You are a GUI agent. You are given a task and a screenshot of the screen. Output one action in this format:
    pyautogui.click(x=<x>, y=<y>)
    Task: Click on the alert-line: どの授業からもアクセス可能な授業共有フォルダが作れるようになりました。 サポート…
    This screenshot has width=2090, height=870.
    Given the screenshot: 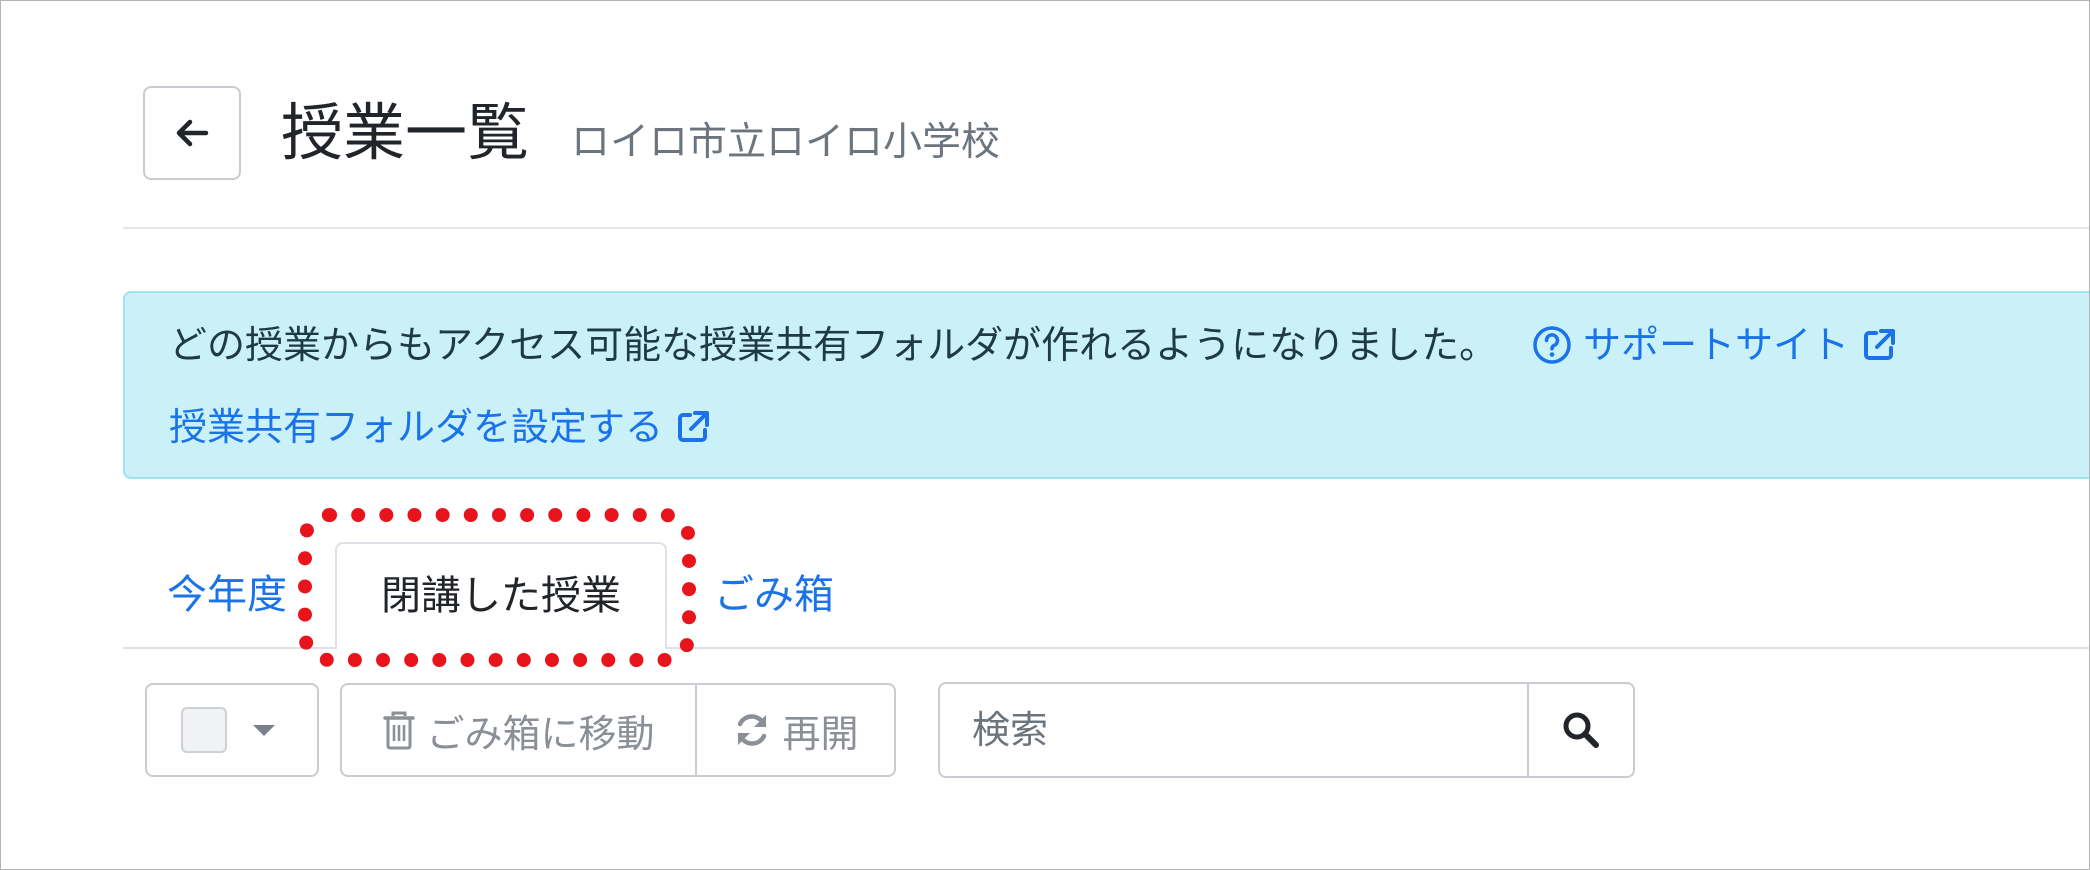 What is the action you would take?
    pyautogui.click(x=1034, y=345)
    